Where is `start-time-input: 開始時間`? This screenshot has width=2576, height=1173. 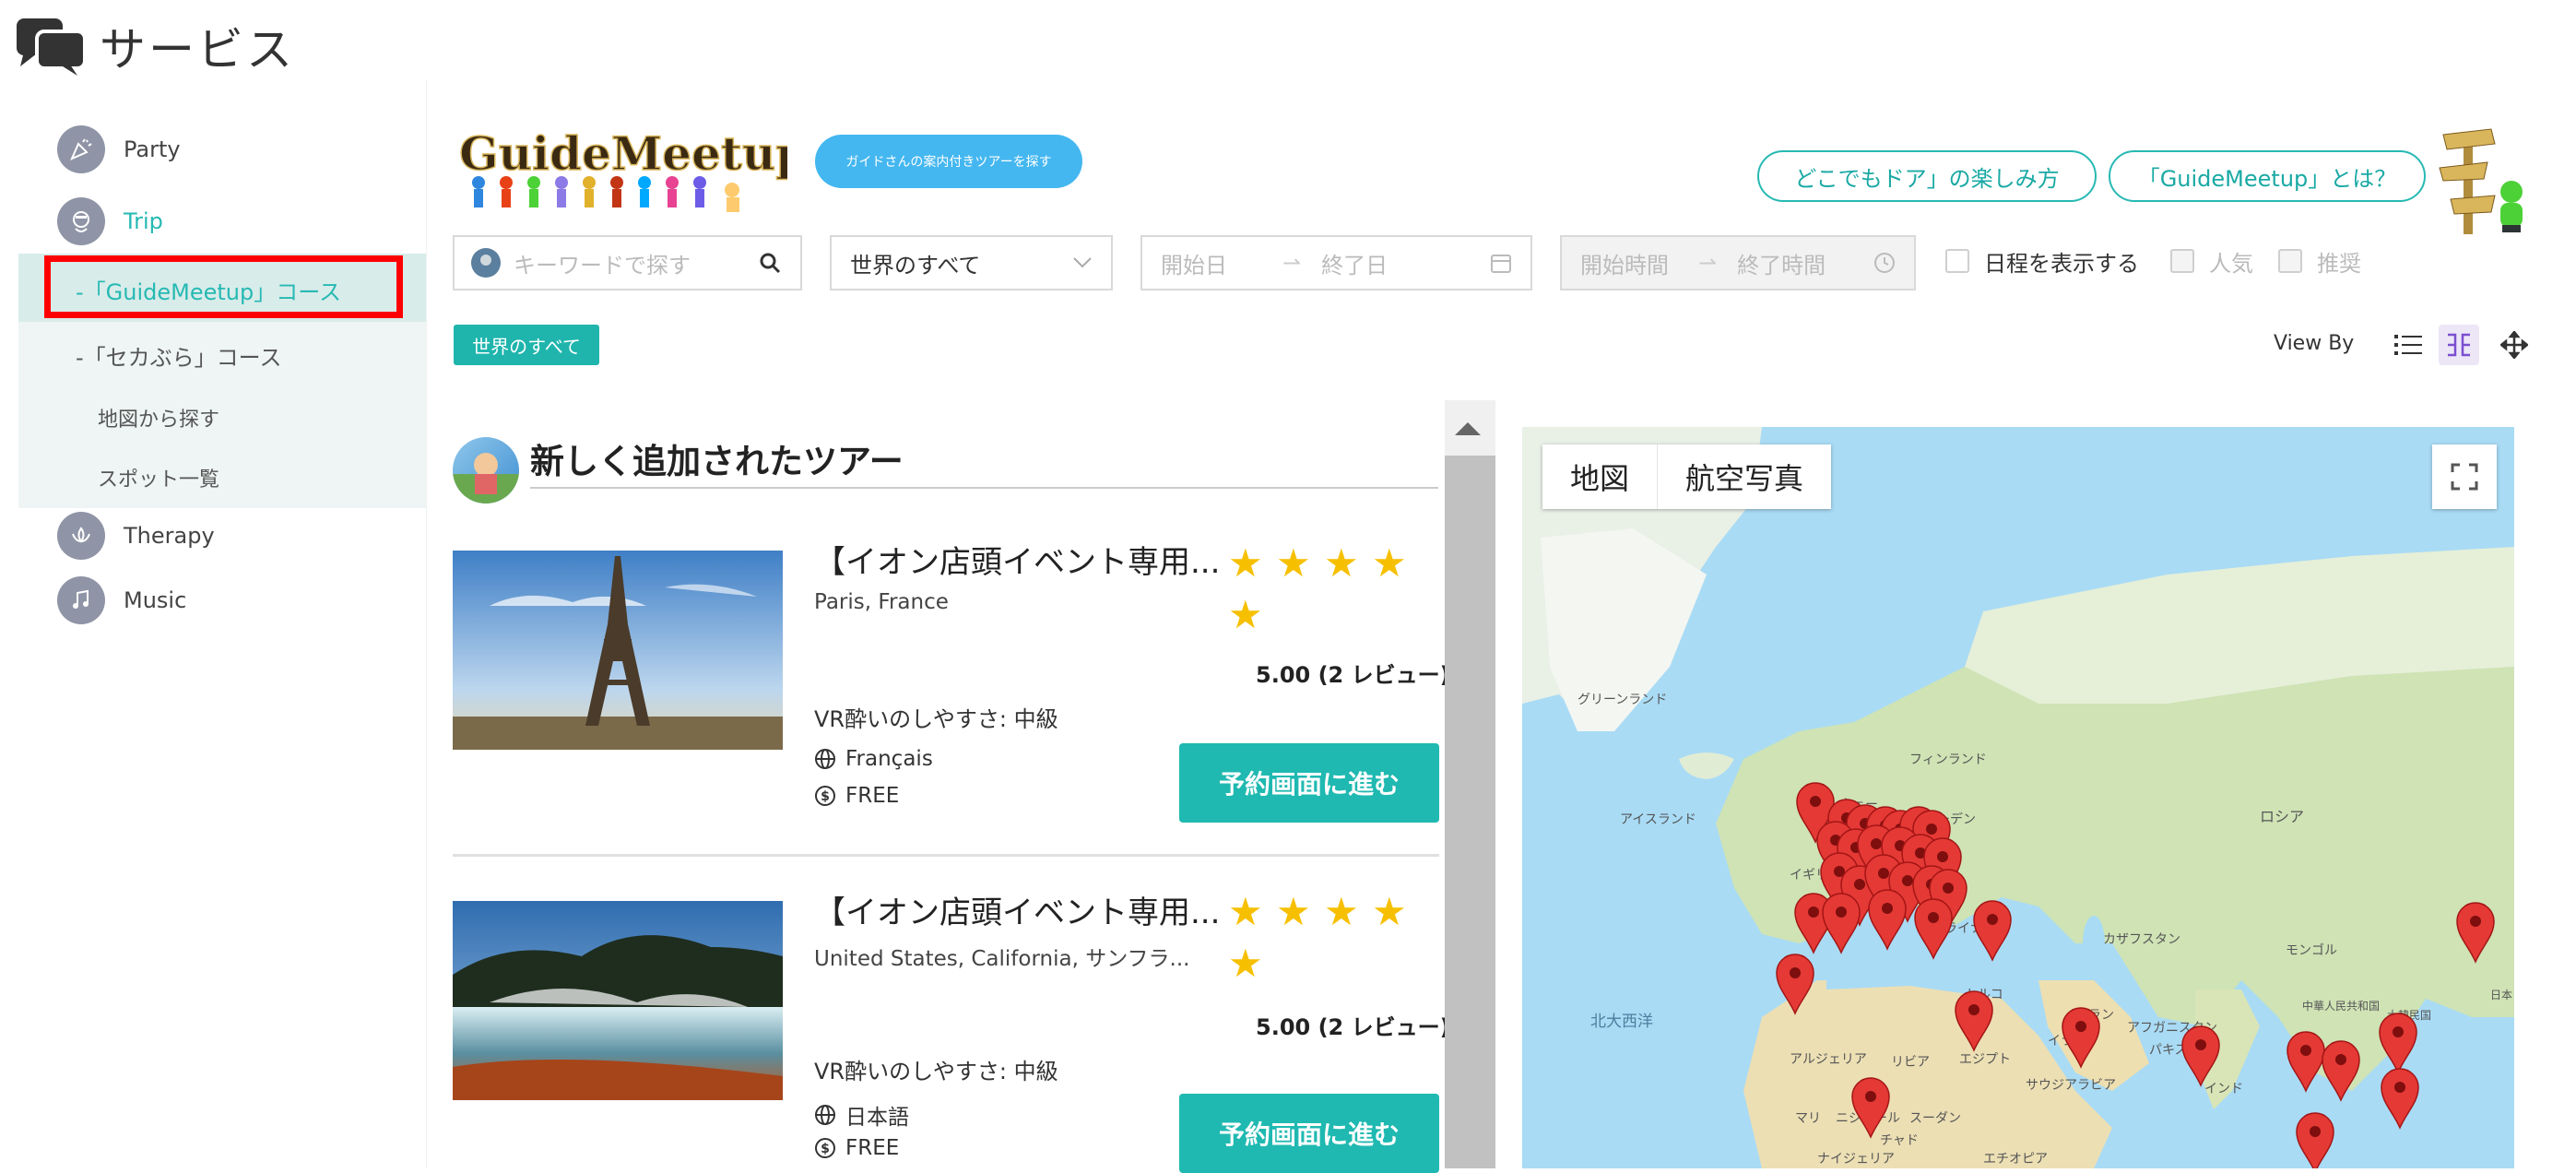
start-time-input: 開始時間 is located at coordinates (1624, 263).